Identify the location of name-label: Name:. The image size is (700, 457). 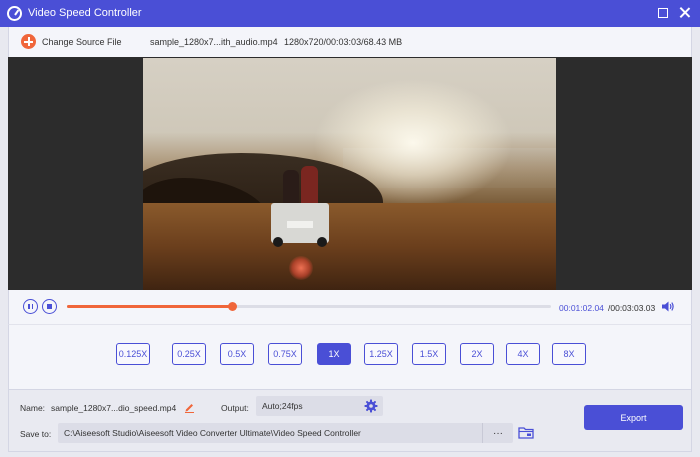
(33, 408).